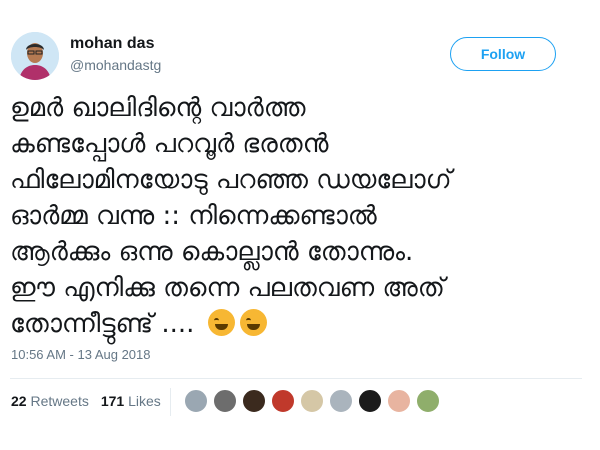 This screenshot has height=450, width=600. What do you see at coordinates (170, 402) in the screenshot?
I see `stats-separator` at bounding box center [170, 402].